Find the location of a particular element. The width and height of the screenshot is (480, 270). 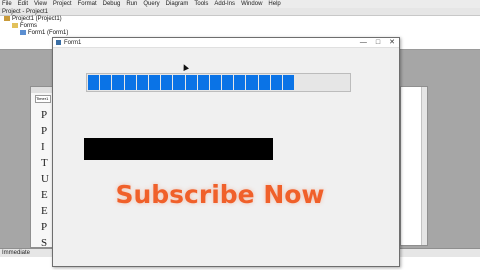

form-title: Form1 is located at coordinates (73, 42).